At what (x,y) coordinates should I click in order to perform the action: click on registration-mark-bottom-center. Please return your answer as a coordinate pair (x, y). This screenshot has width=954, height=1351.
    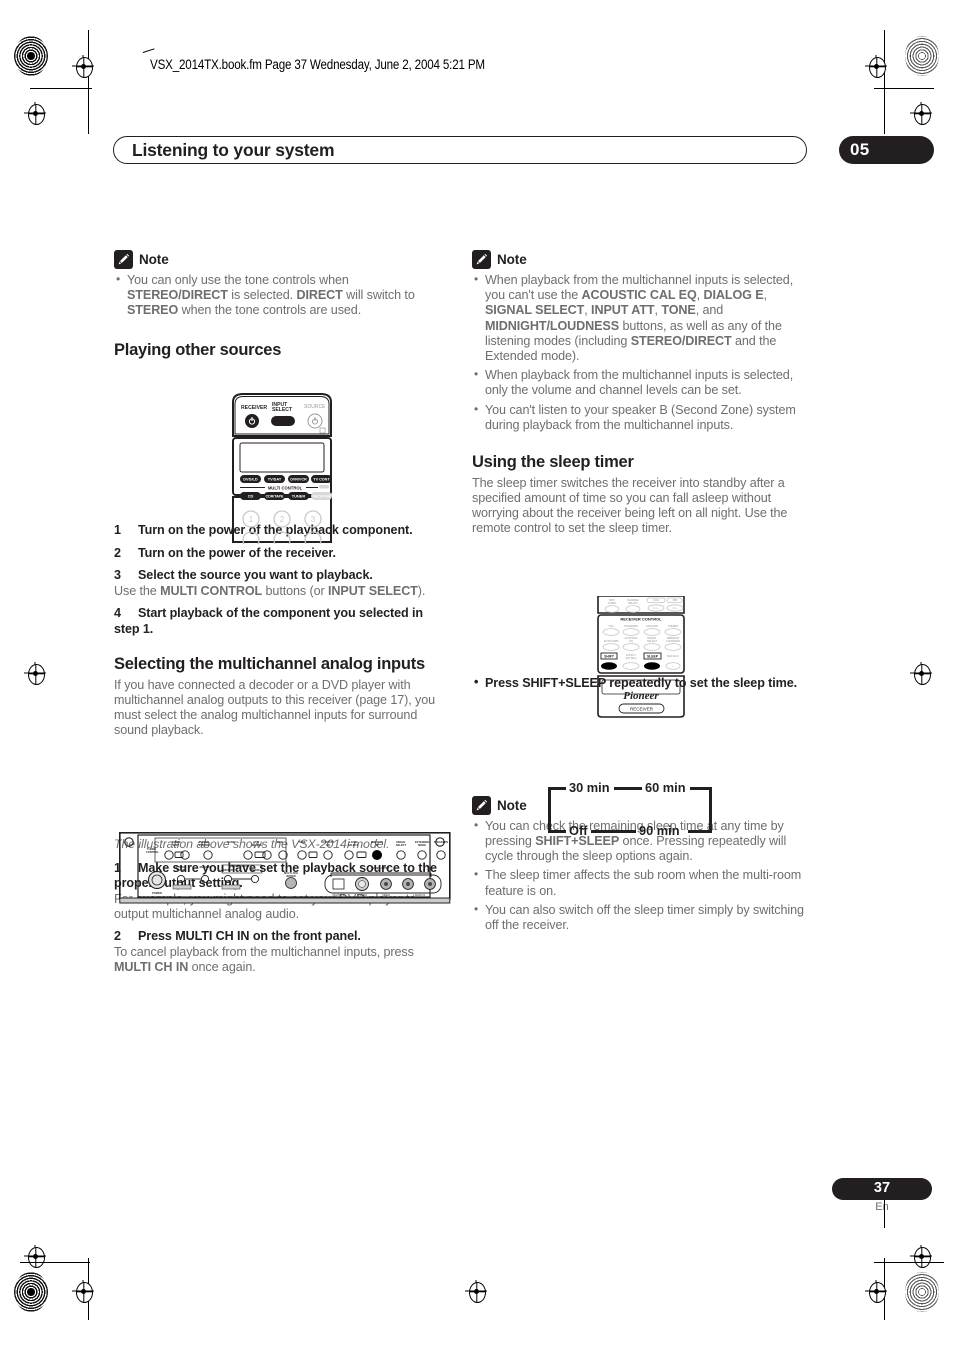
    Looking at the image, I should click on (476, 1291).